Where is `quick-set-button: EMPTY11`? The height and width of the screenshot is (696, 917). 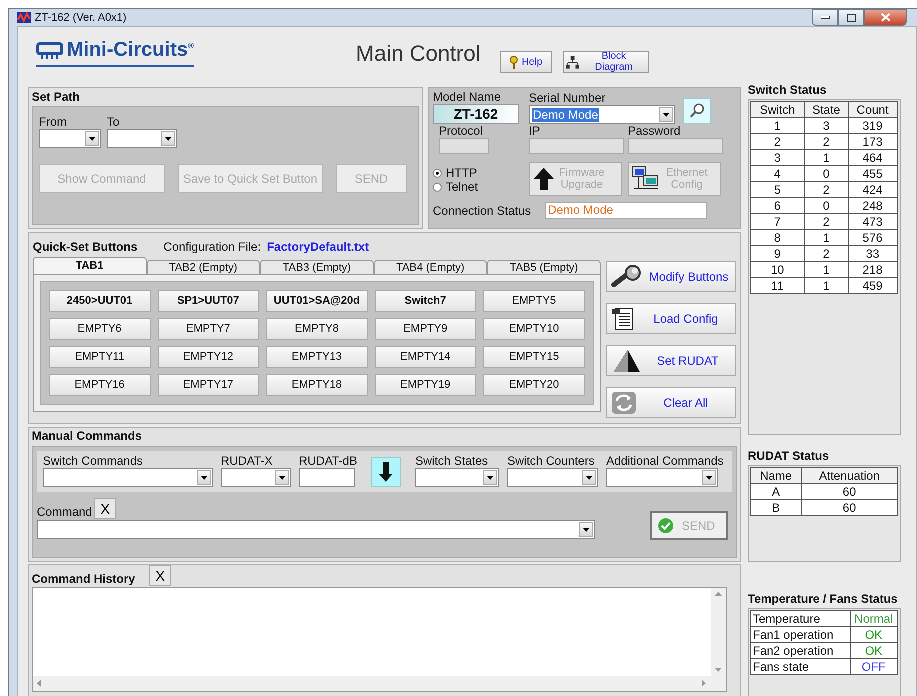 quick-set-button: EMPTY11 is located at coordinates (100, 357).